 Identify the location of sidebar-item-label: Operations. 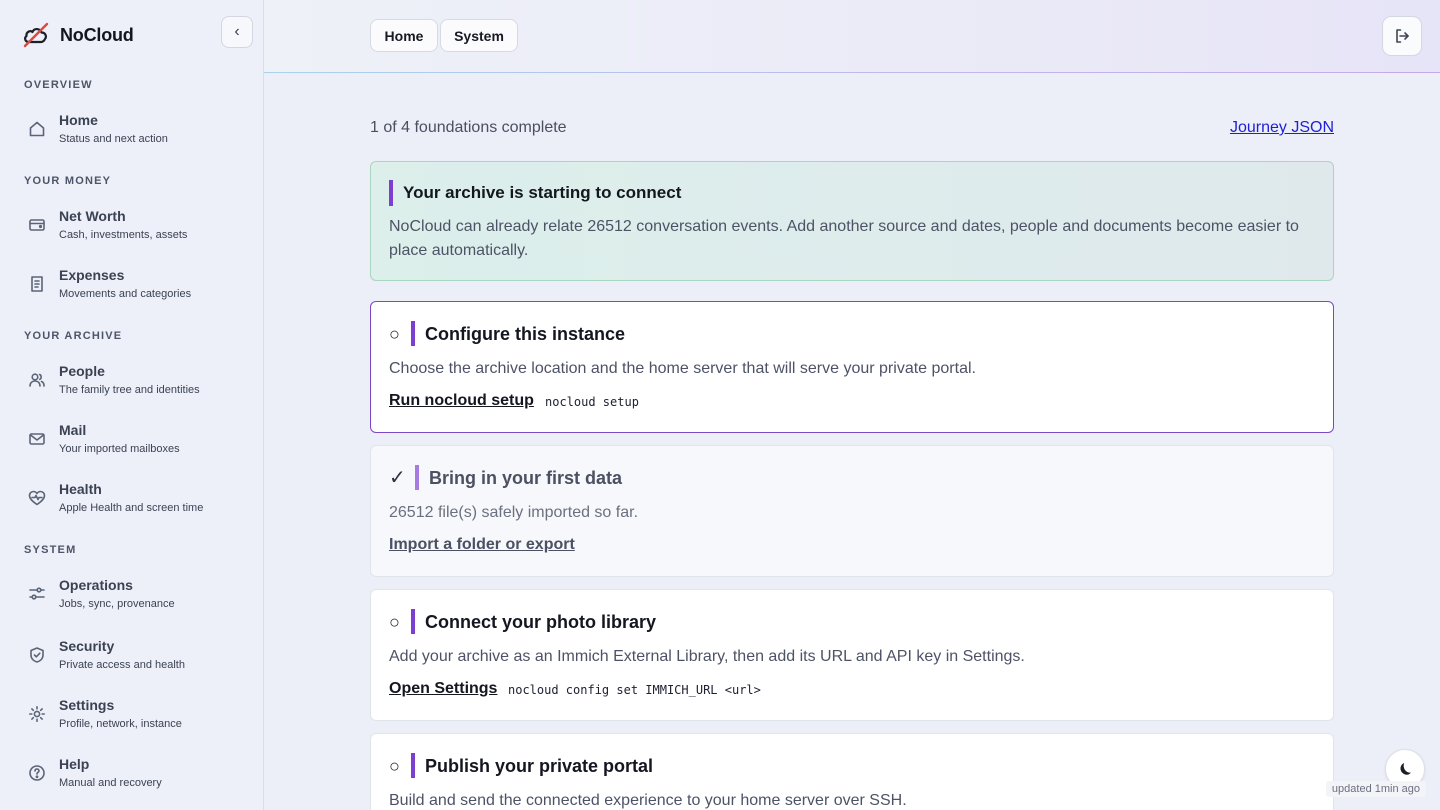
(96, 585).